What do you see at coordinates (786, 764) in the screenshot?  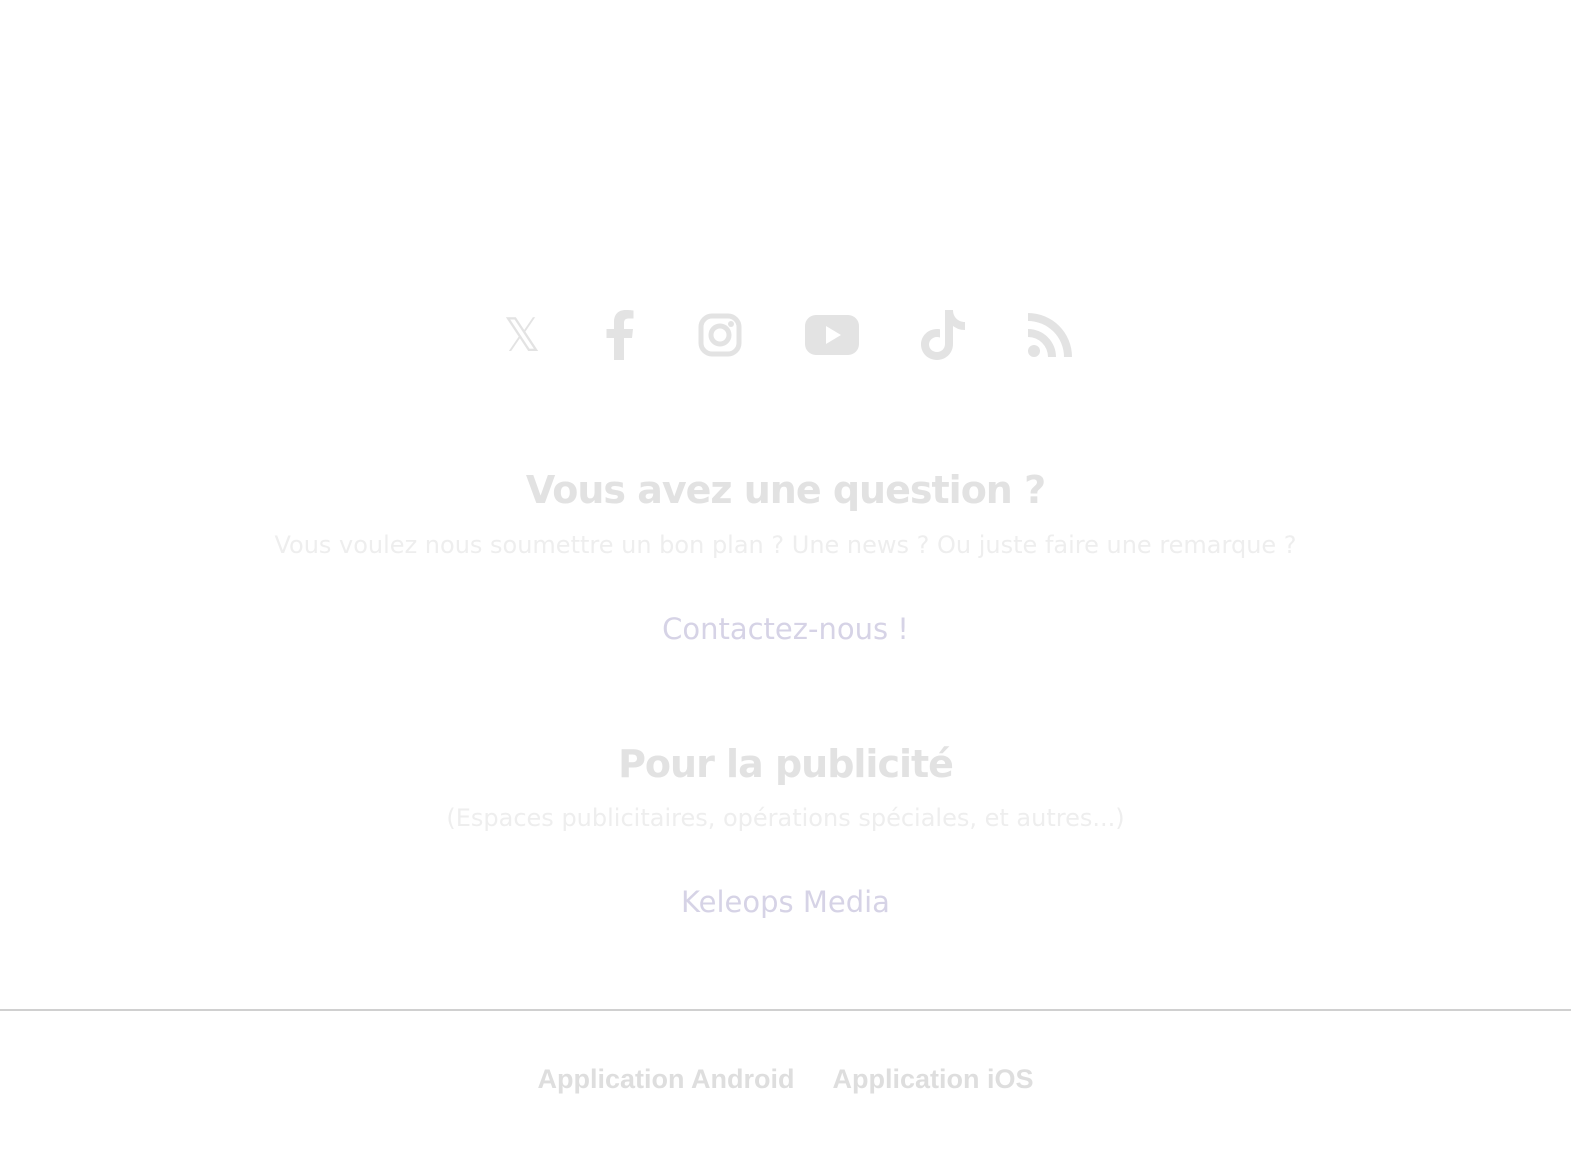 I see `advertising-title: Pour la publicité` at bounding box center [786, 764].